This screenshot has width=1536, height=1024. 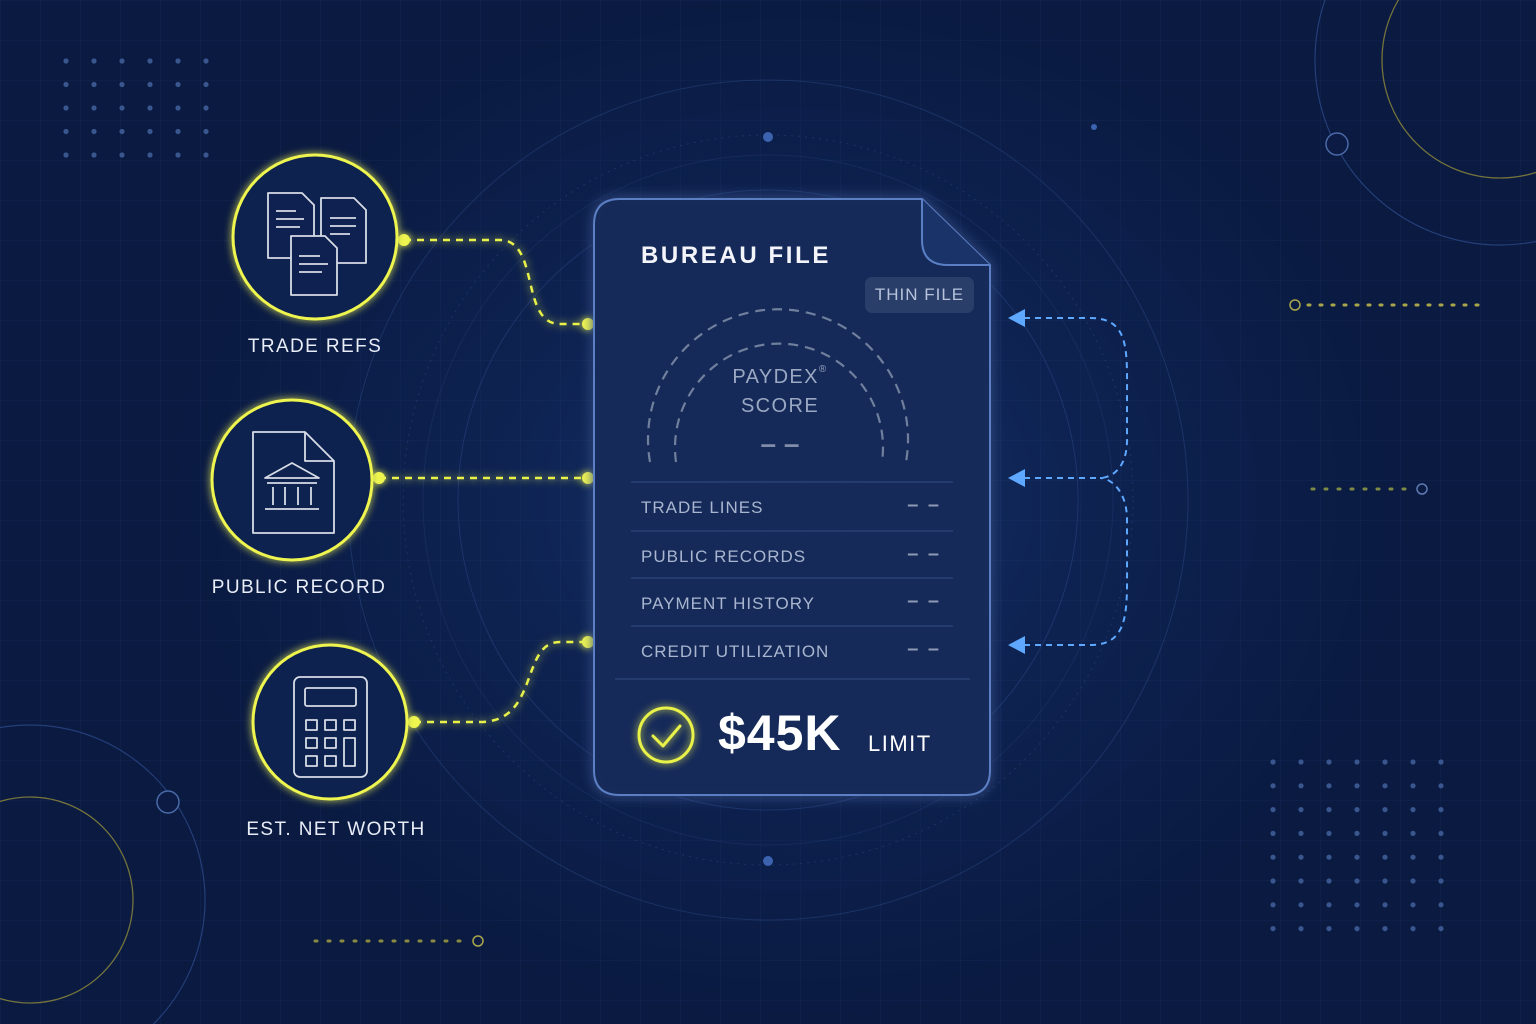 What do you see at coordinates (702, 507) in the screenshot?
I see `row-label: TRADE LINES` at bounding box center [702, 507].